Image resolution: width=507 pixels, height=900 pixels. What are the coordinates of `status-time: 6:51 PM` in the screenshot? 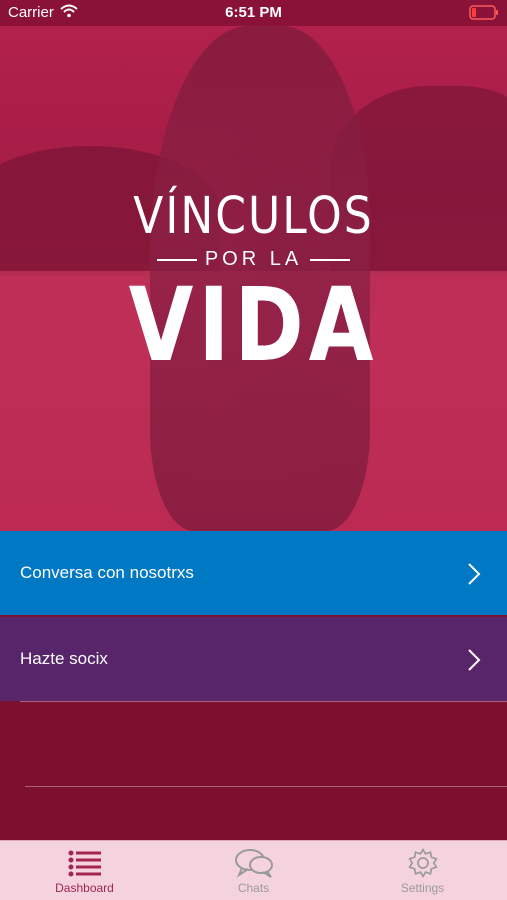 It's located at (253, 12).